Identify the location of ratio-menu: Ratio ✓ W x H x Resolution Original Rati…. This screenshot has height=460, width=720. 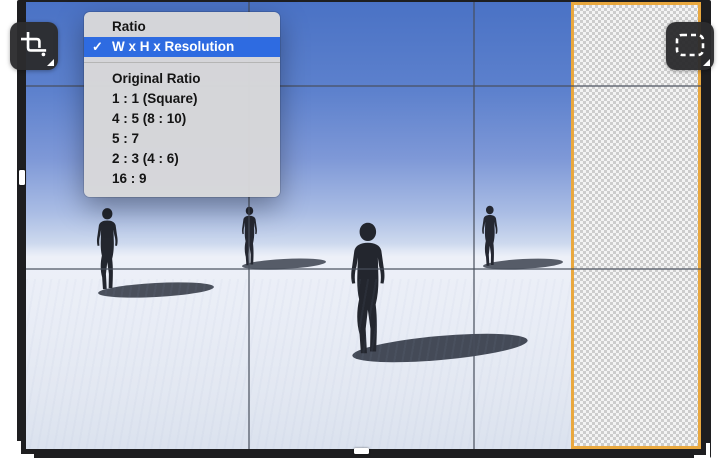
(182, 104).